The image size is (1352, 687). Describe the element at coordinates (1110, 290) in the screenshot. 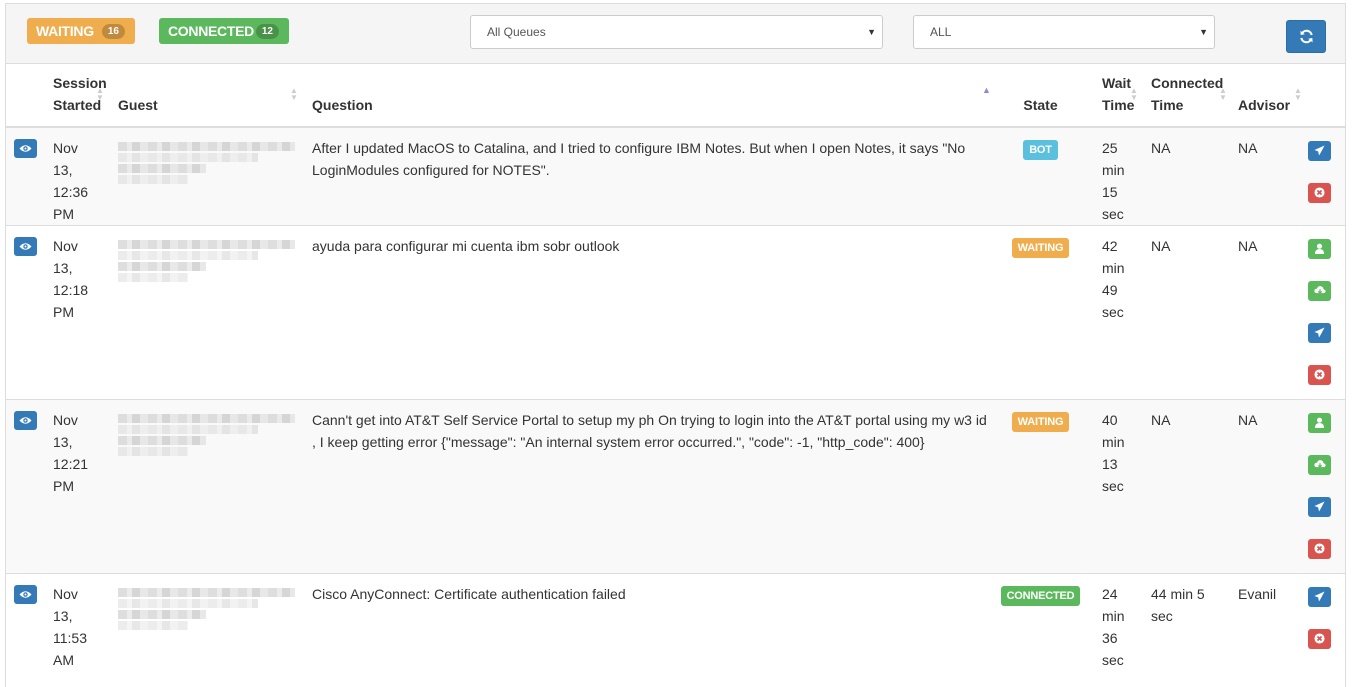

I see `wait-time-line: 49` at that location.